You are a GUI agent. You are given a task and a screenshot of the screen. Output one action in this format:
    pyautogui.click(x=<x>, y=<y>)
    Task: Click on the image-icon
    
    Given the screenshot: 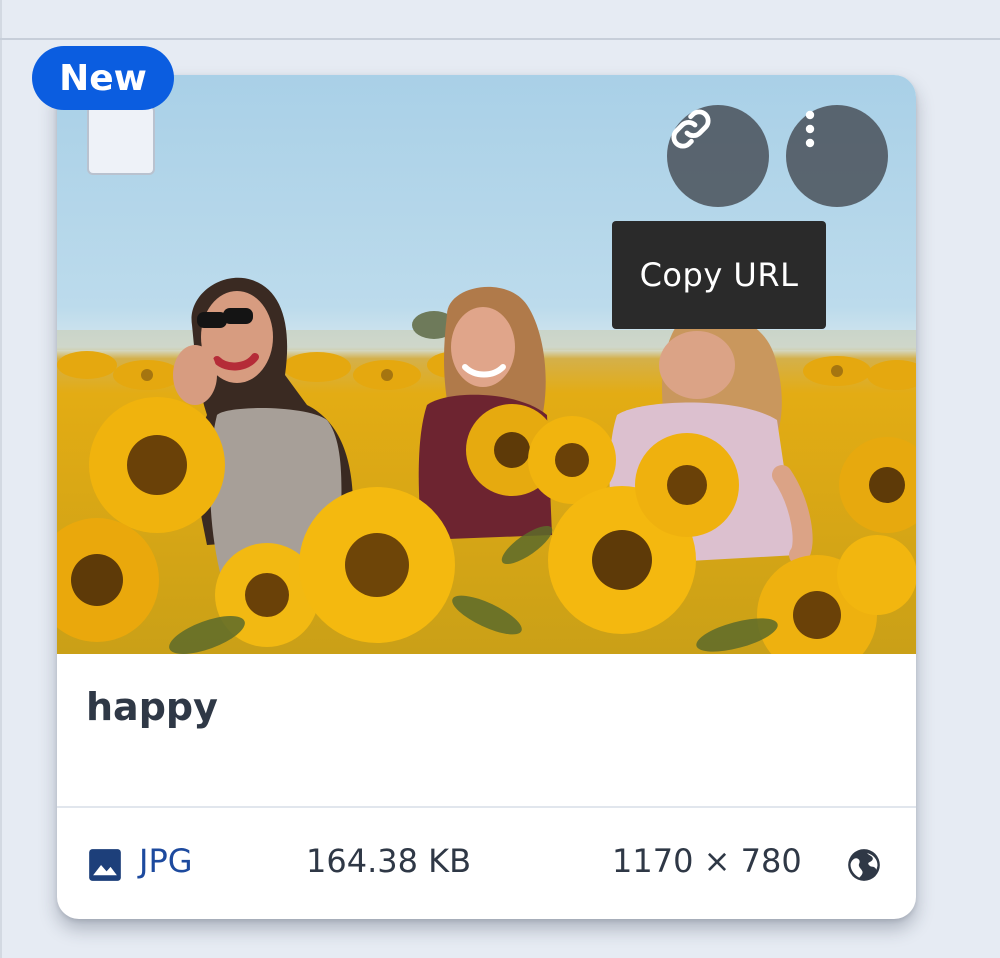 What is the action you would take?
    pyautogui.click(x=105, y=865)
    